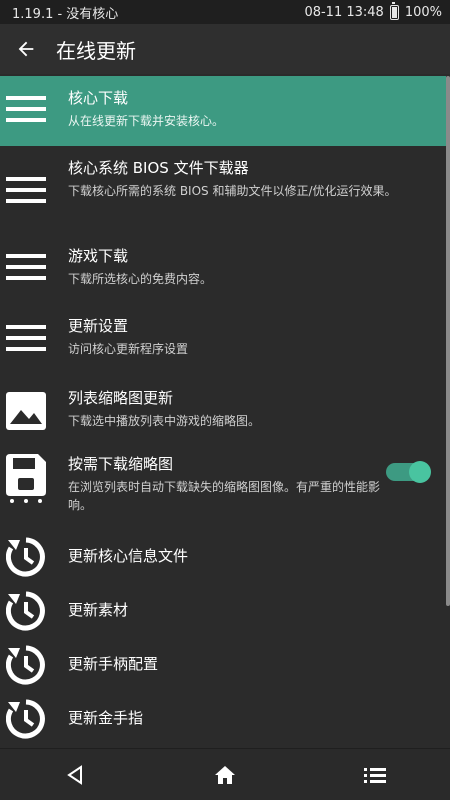 This screenshot has height=800, width=450. I want to click on app-bar: 在线更新, so click(225, 49).